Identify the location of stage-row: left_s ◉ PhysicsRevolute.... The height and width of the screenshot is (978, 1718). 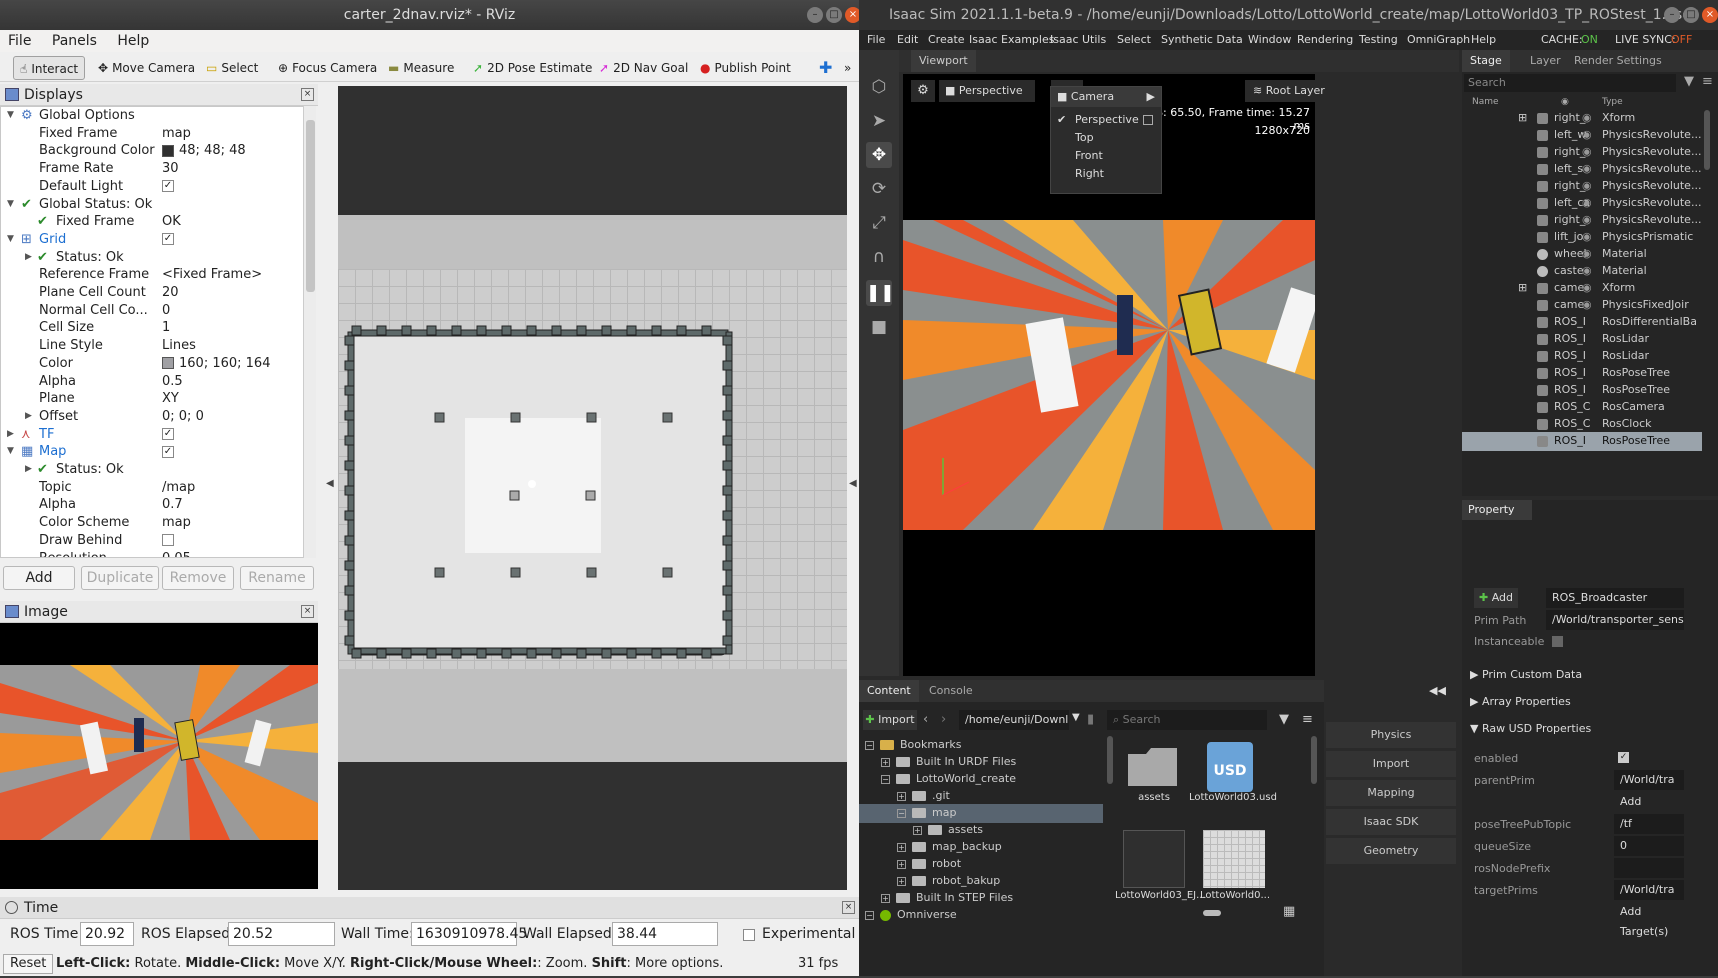
(1582, 169).